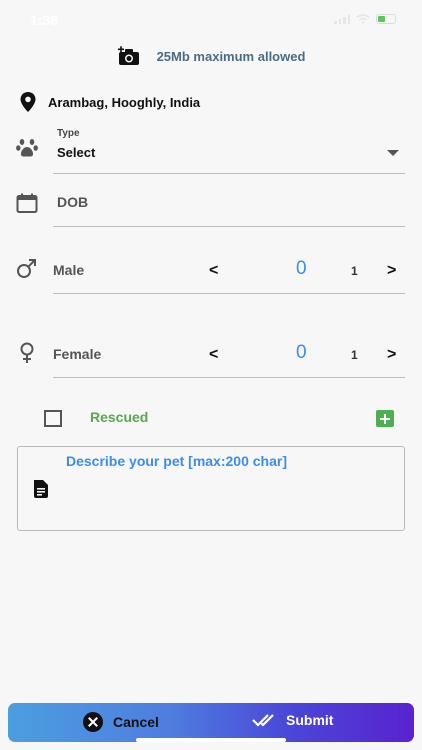  Describe the element at coordinates (68, 133) in the screenshot. I see `type-label: Type` at that location.